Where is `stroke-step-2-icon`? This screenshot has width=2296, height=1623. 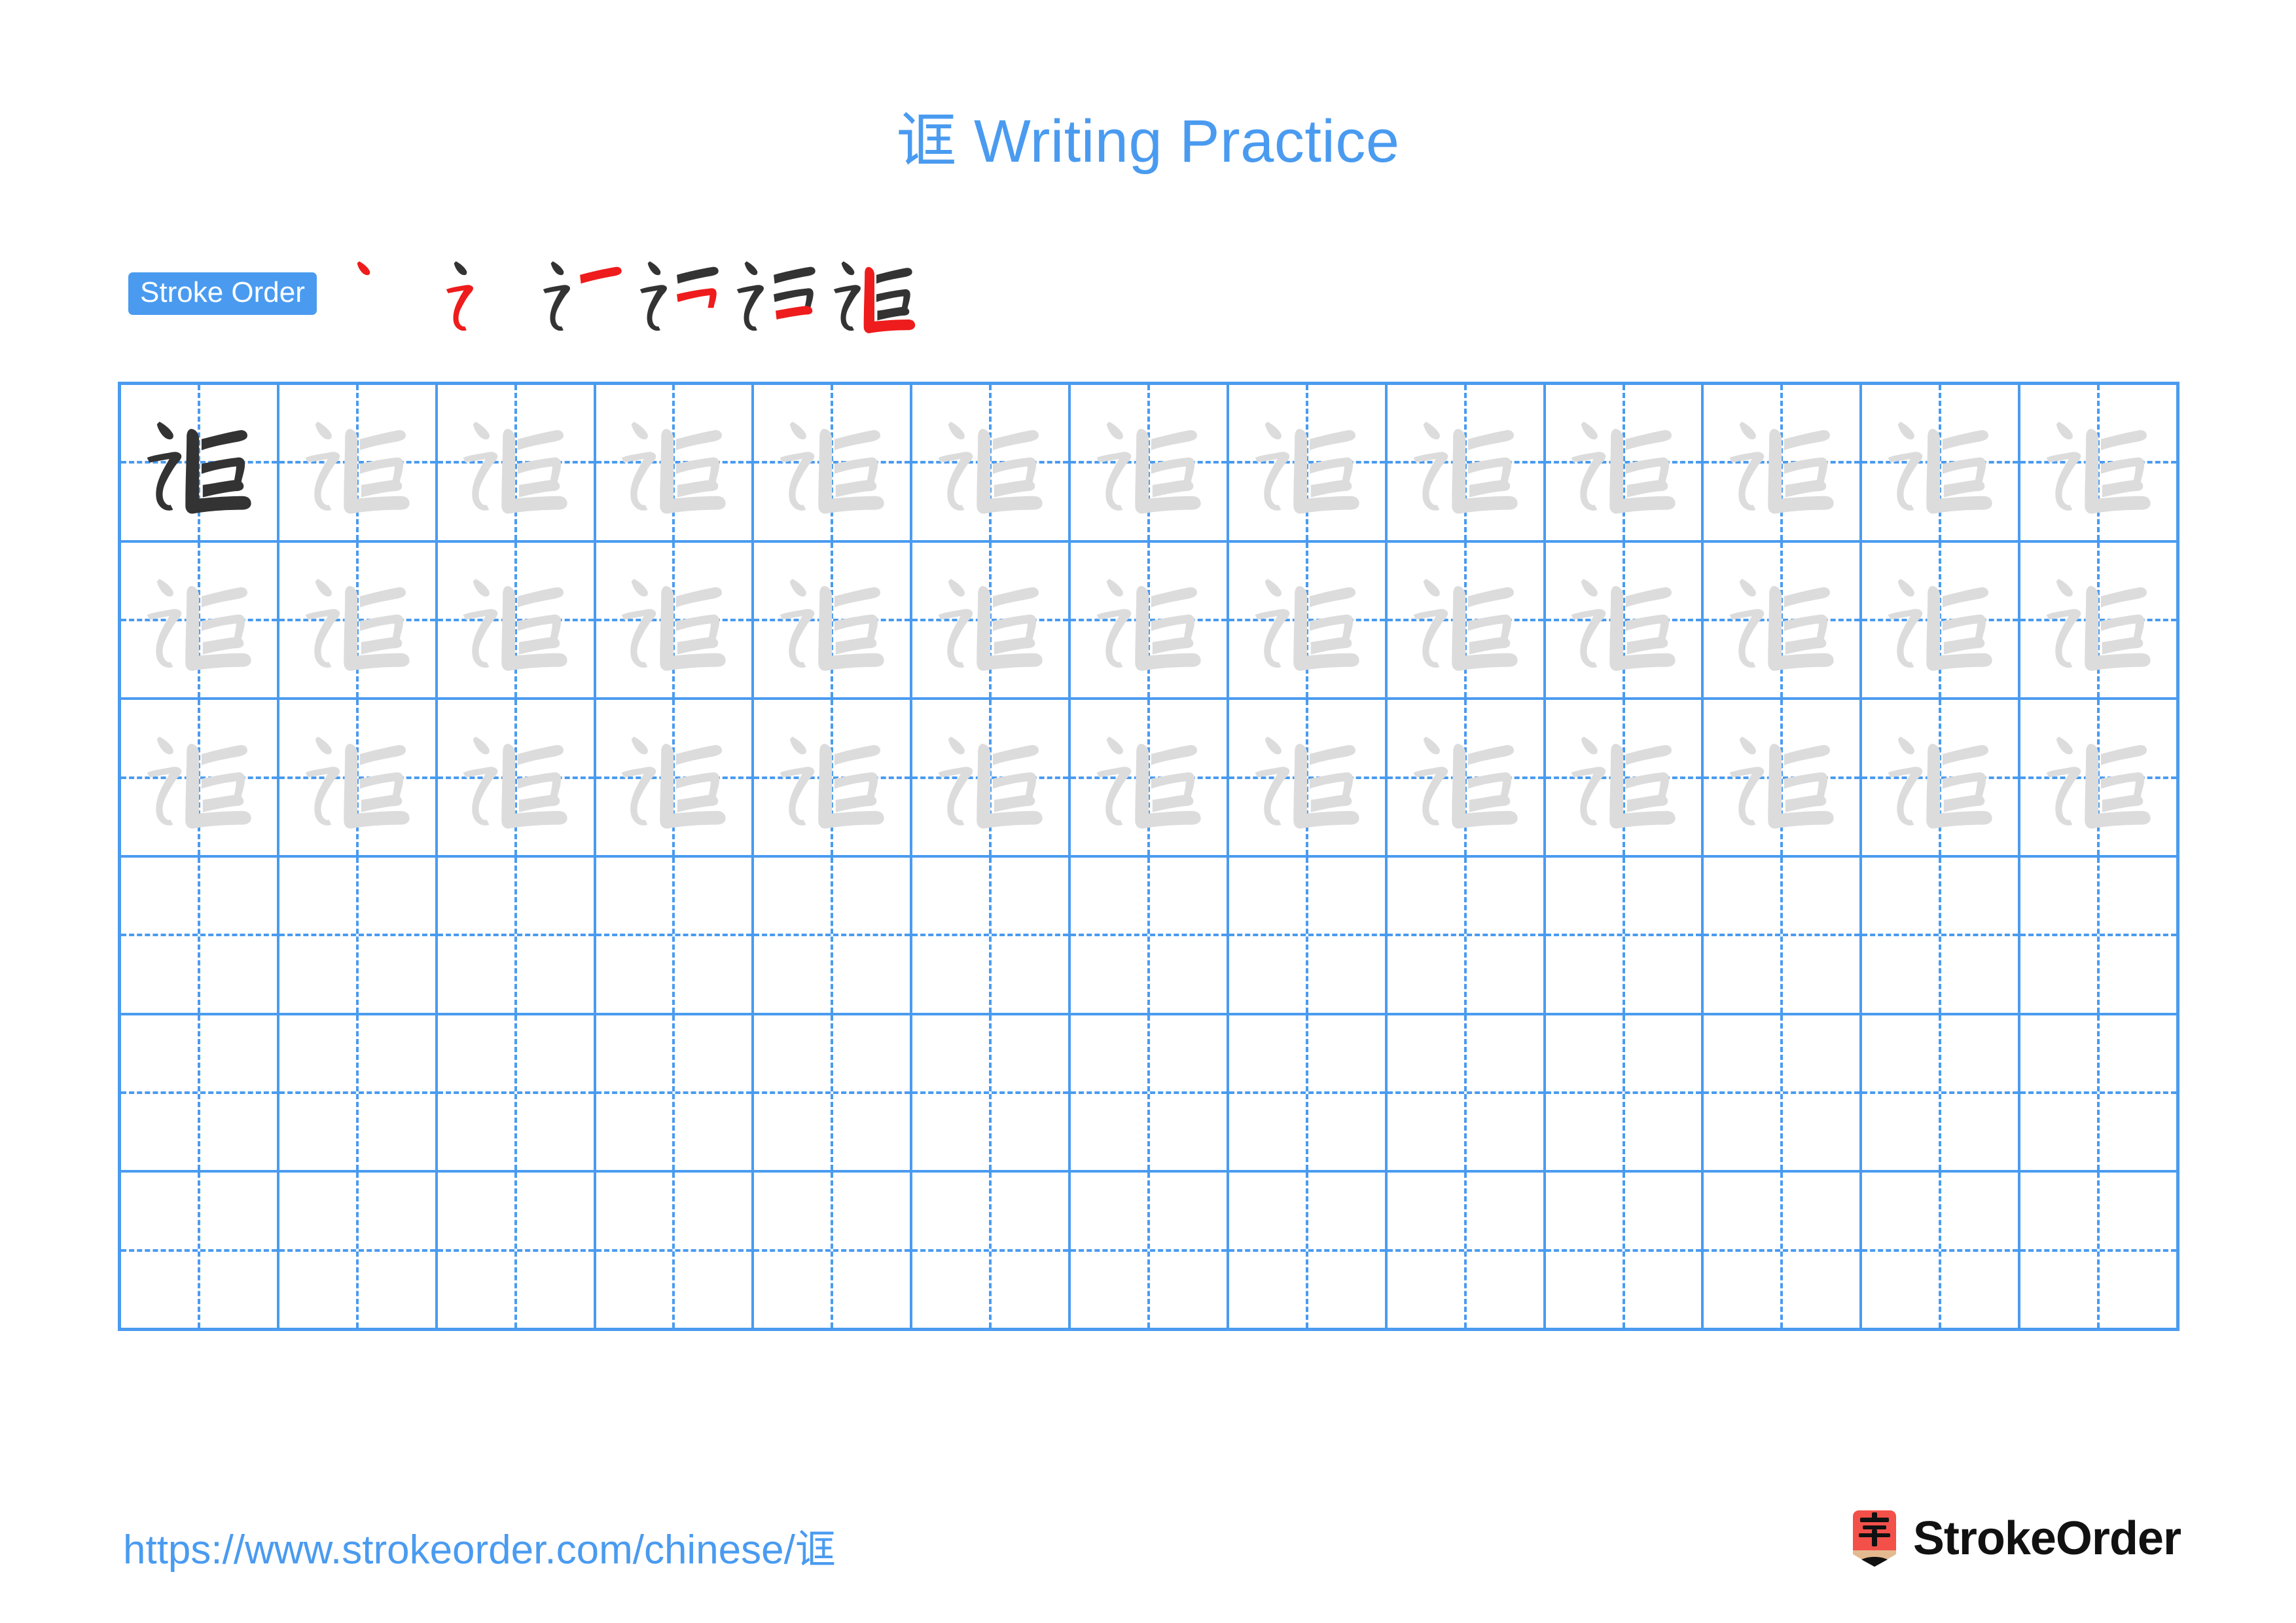
stroke-step-2-icon is located at coordinates (459, 296).